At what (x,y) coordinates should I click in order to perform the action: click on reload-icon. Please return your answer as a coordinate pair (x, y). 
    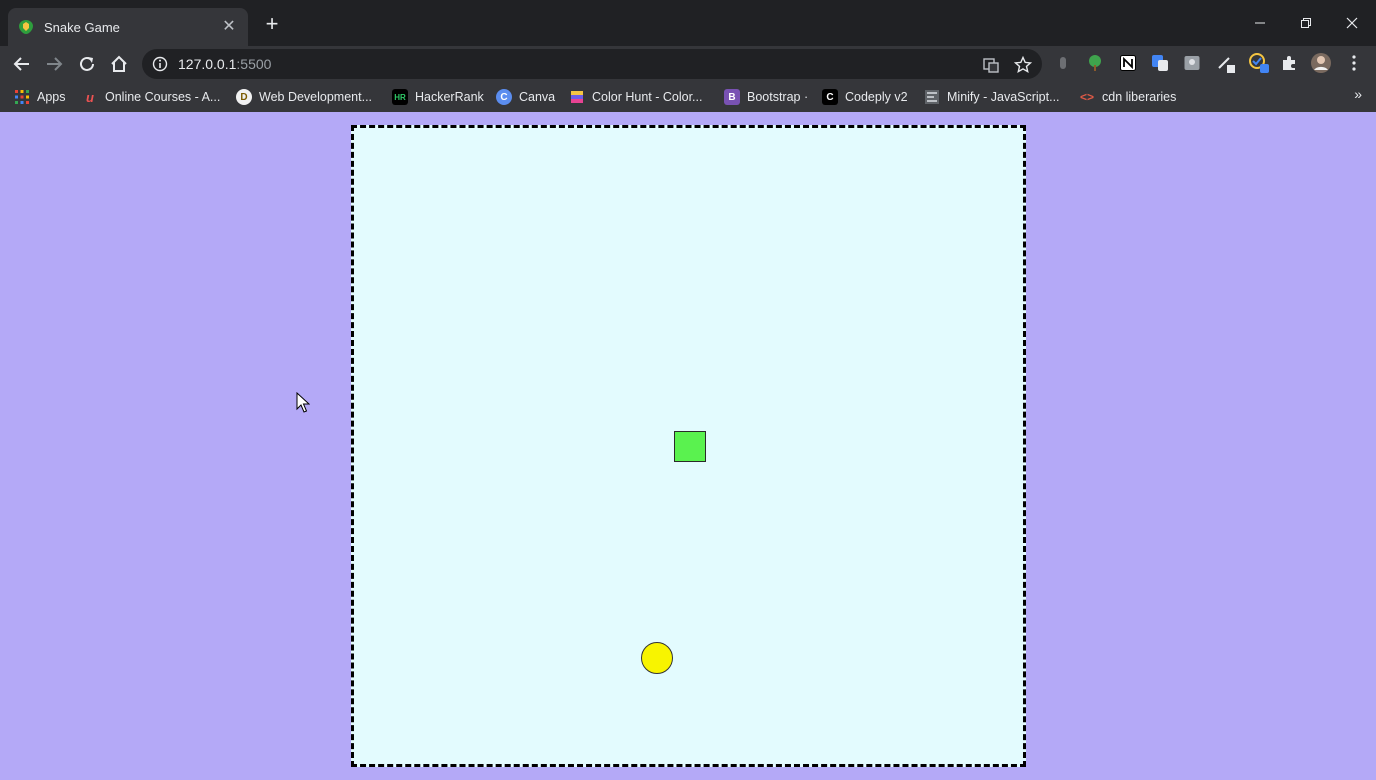
    Looking at the image, I should click on (87, 63).